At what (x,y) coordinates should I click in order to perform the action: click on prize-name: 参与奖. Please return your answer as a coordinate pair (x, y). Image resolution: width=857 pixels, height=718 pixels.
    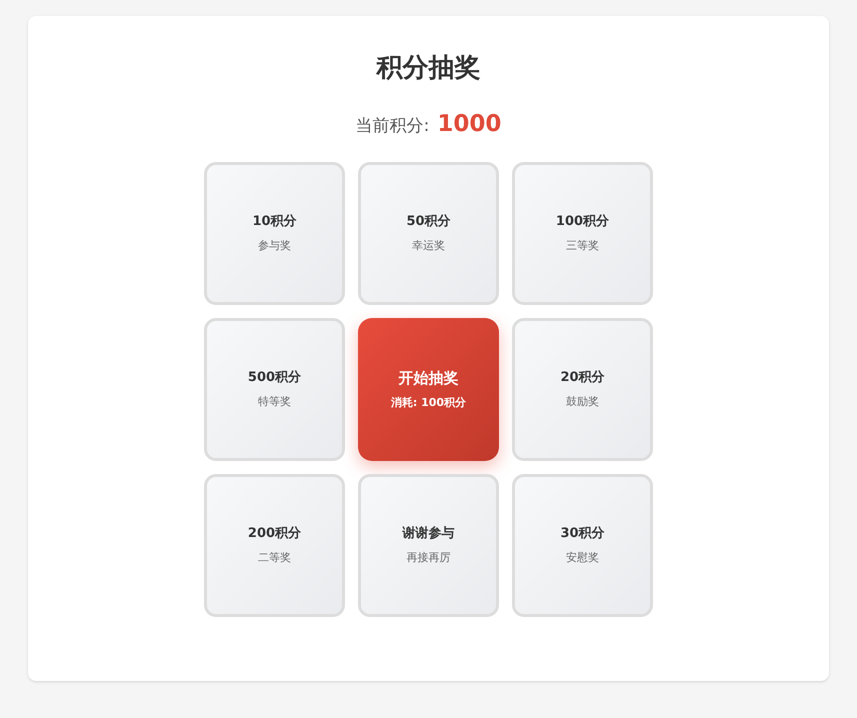
    Looking at the image, I should click on (274, 246).